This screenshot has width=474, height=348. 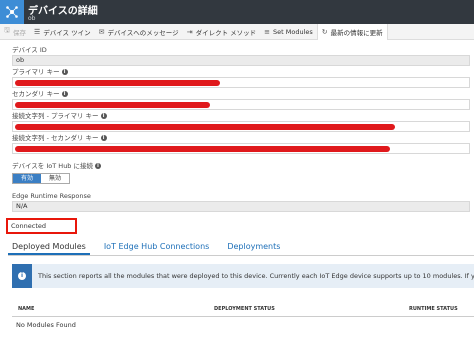 What do you see at coordinates (36, 72) in the screenshot?
I see `primary-key-label-text: プライマリ キー` at bounding box center [36, 72].